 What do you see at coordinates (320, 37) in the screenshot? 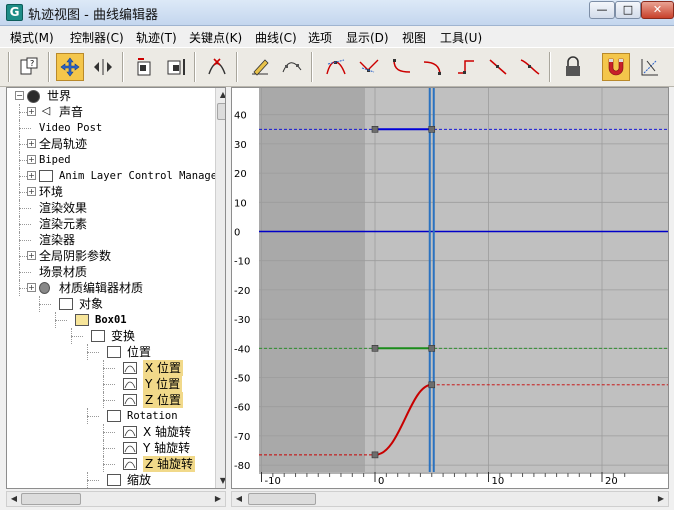
I see `menu-options: 选项` at bounding box center [320, 37].